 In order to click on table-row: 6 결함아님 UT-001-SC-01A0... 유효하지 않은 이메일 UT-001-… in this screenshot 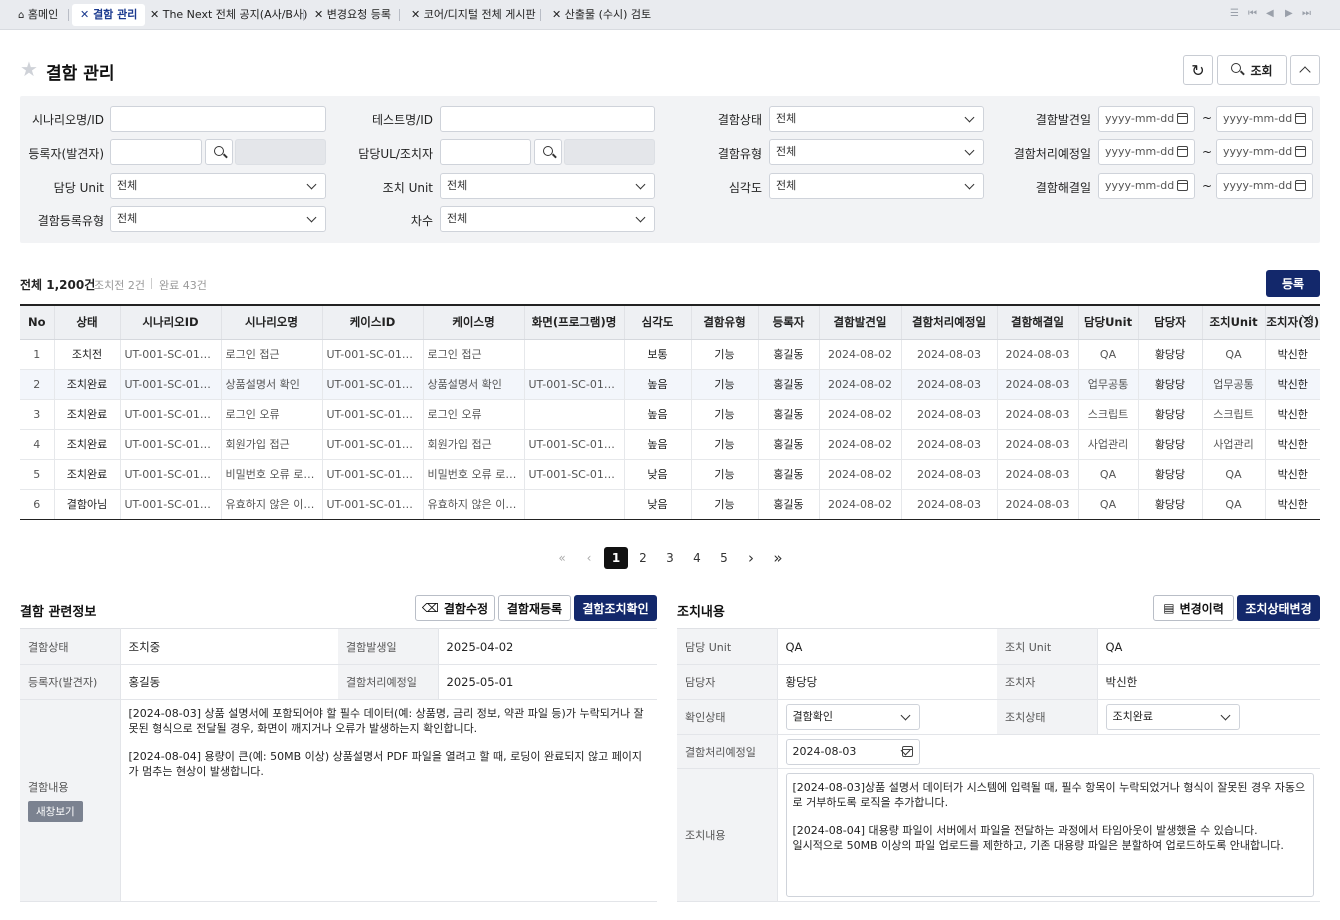, I will do `click(670, 504)`.